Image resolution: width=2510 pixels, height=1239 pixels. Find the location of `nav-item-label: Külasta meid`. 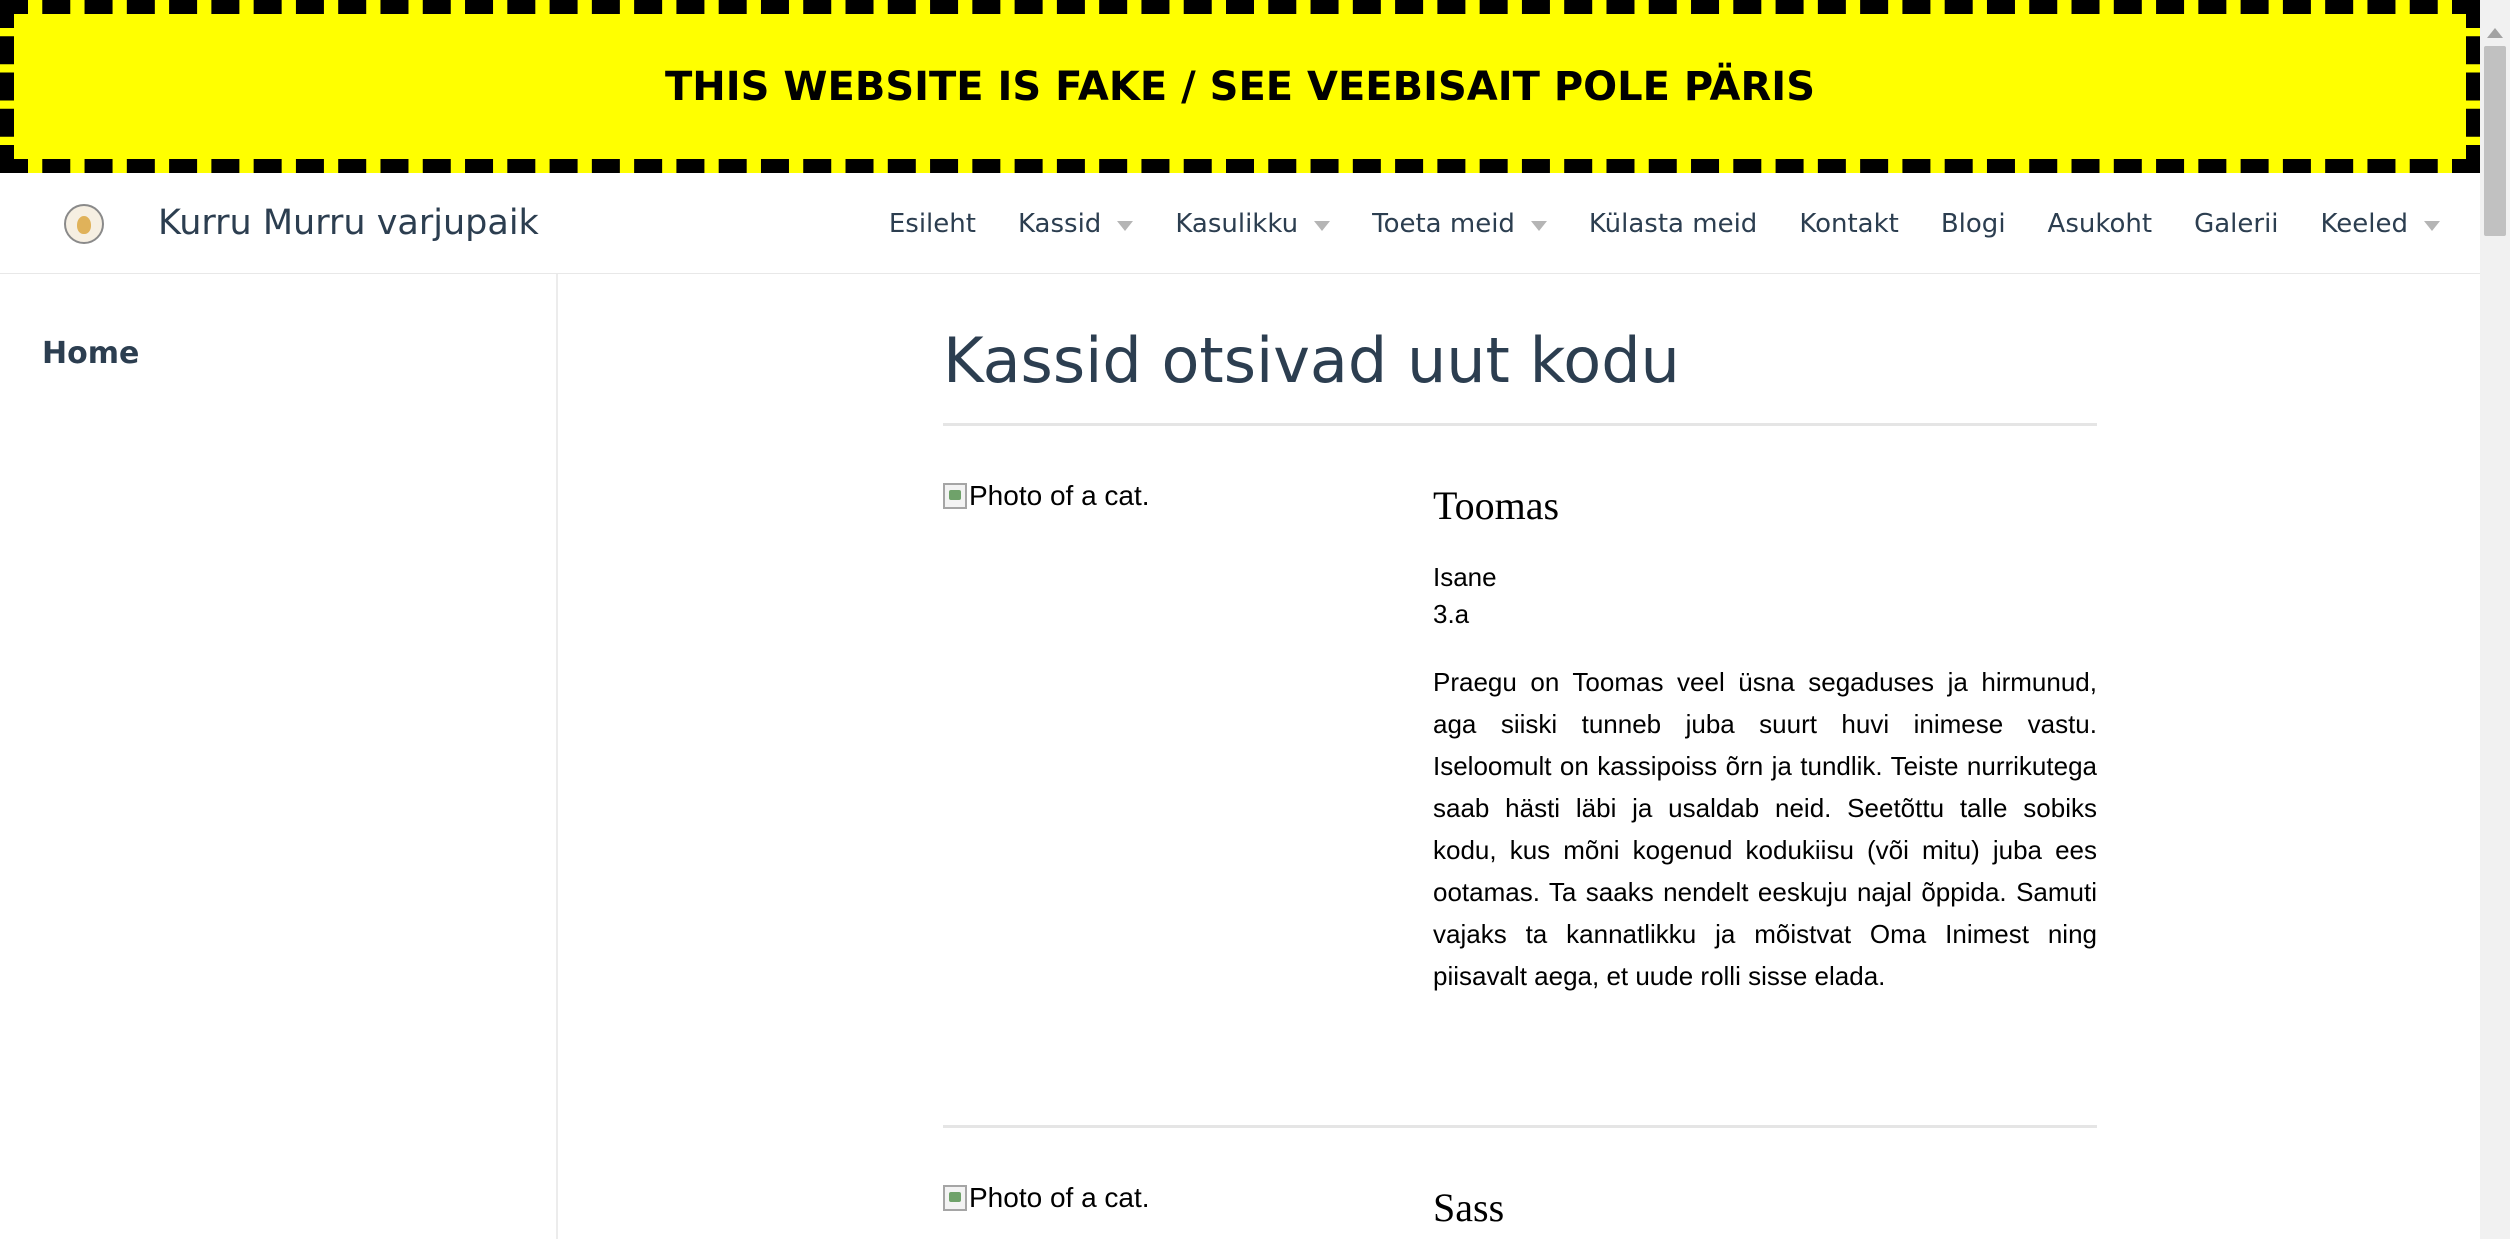

nav-item-label: Külasta meid is located at coordinates (1673, 224).